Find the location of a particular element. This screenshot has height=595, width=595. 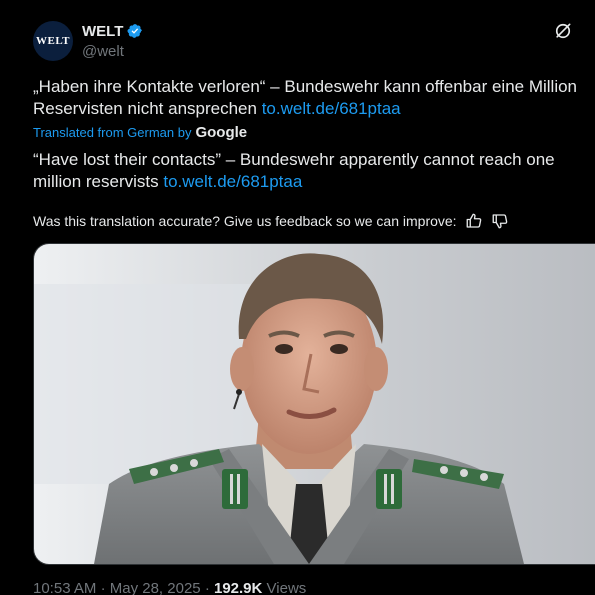

google-logo: Google is located at coordinates (221, 132).